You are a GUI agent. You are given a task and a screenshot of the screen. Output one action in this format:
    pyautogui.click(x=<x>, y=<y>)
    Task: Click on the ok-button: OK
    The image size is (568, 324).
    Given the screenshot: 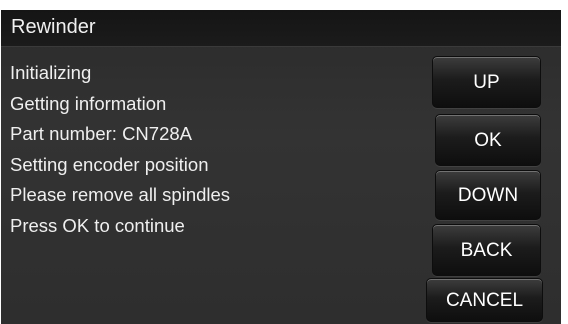 What is the action you would take?
    pyautogui.click(x=488, y=140)
    